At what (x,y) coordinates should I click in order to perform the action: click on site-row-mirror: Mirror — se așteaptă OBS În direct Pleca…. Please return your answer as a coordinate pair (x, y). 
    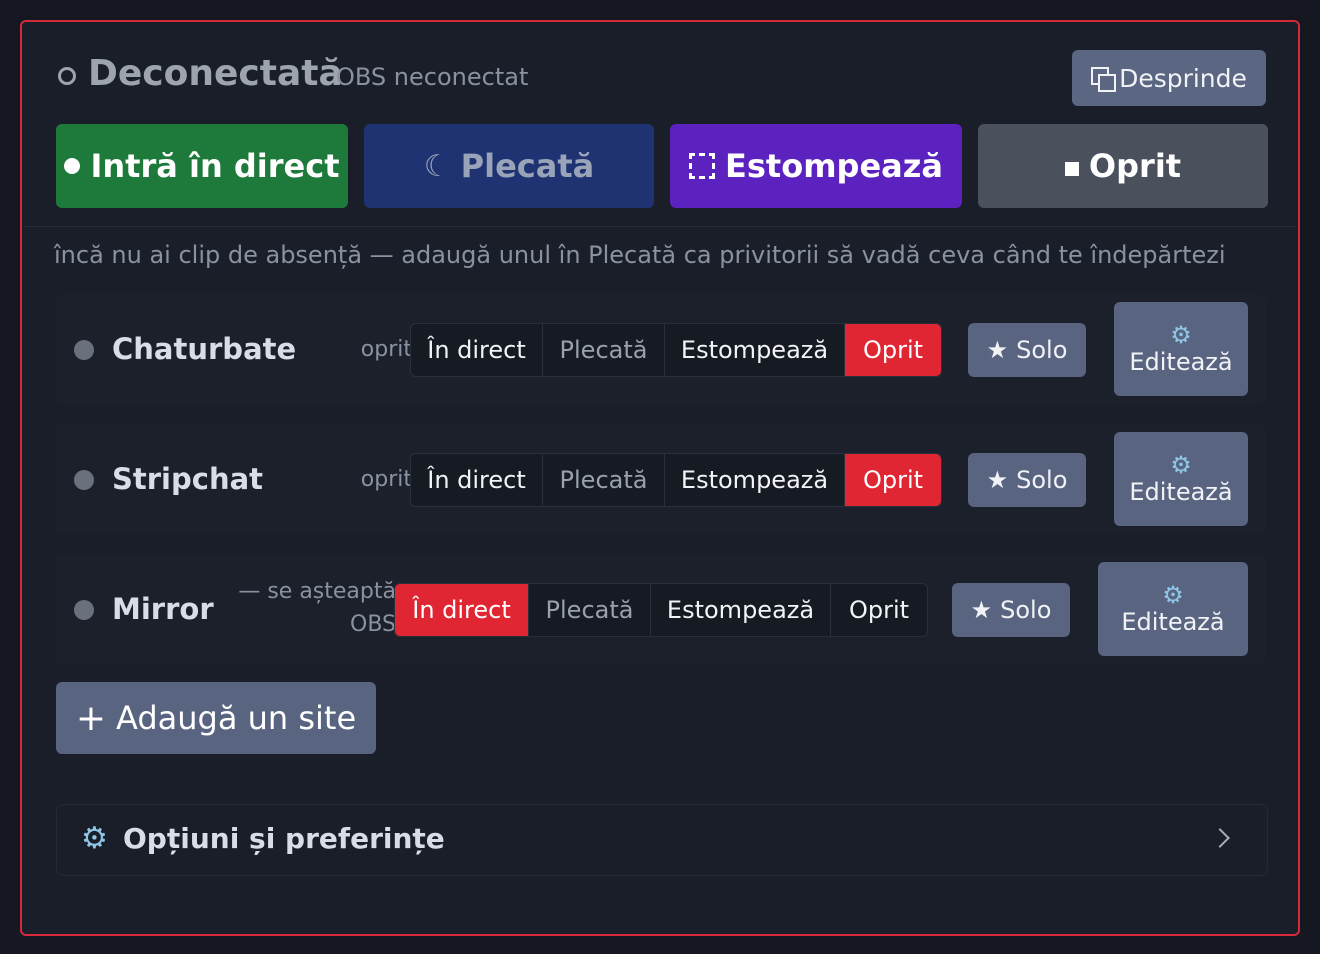
    Looking at the image, I should click on (661, 609).